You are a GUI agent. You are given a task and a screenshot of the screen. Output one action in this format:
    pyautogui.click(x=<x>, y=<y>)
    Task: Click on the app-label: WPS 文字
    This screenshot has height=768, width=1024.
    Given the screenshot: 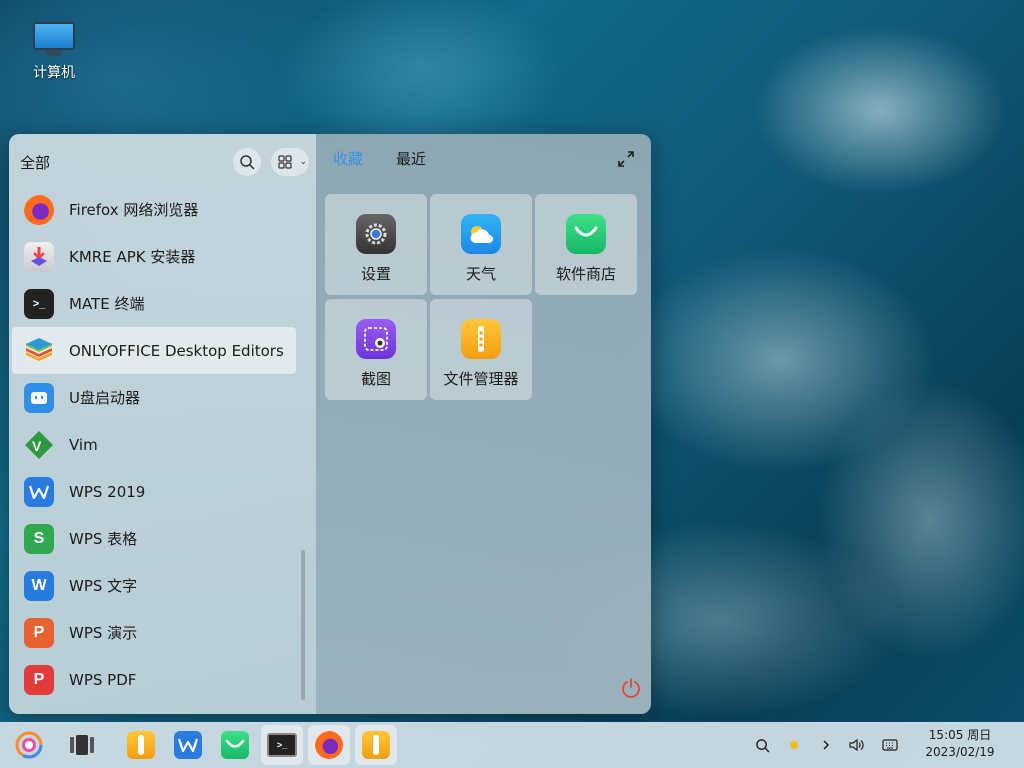 What is the action you would take?
    pyautogui.click(x=103, y=586)
    